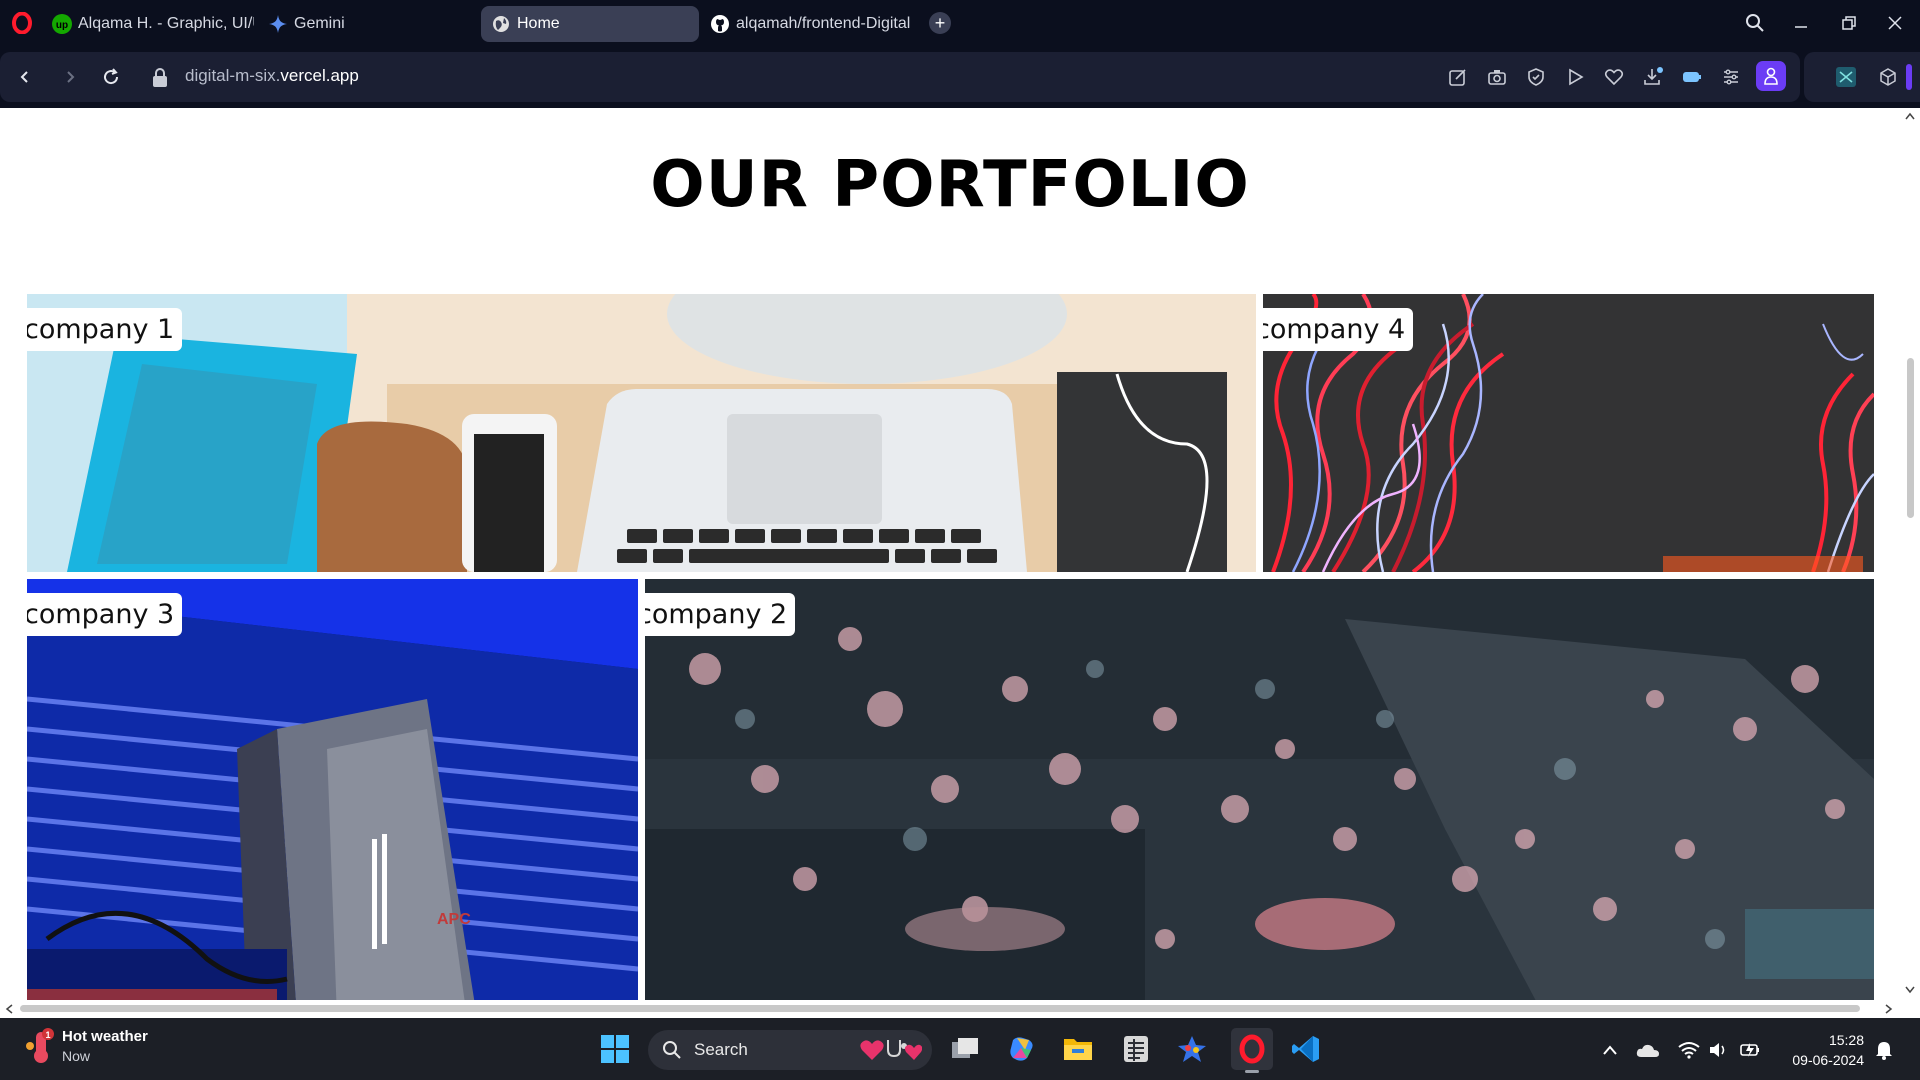 Image resolution: width=1920 pixels, height=1080 pixels. Describe the element at coordinates (9, 1009) in the screenshot. I see `scroll-left-icon` at that location.